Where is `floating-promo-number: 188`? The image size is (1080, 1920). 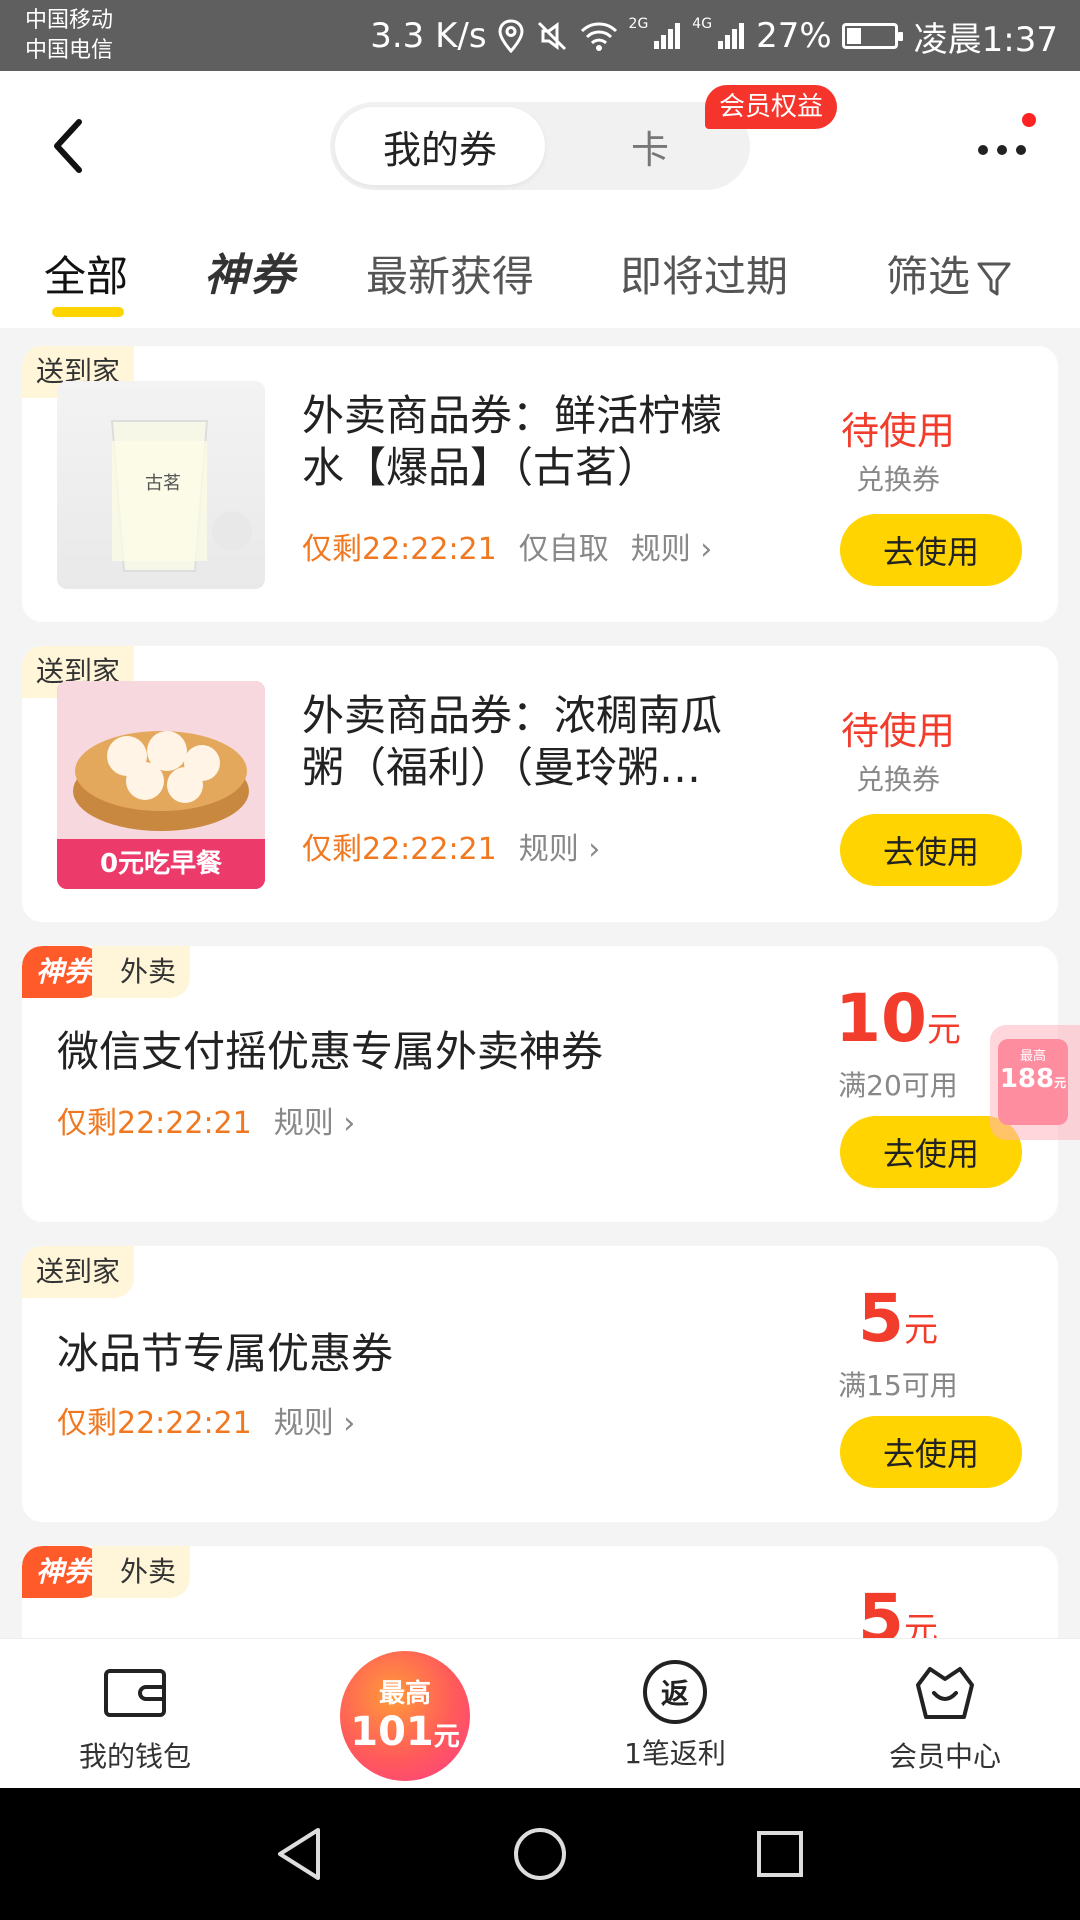 floating-promo-number: 188 is located at coordinates (1027, 1079).